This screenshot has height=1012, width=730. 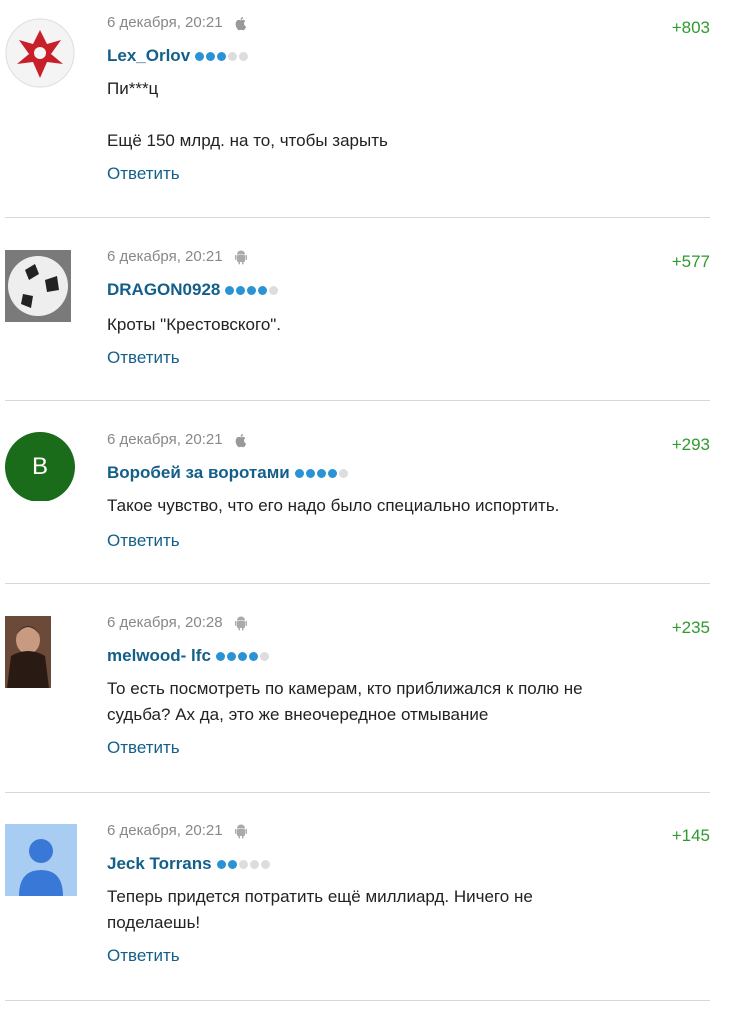 What do you see at coordinates (247, 140) in the screenshot?
I see `comment-line: Ещё 150 млрд. на то, чтобы зарыть` at bounding box center [247, 140].